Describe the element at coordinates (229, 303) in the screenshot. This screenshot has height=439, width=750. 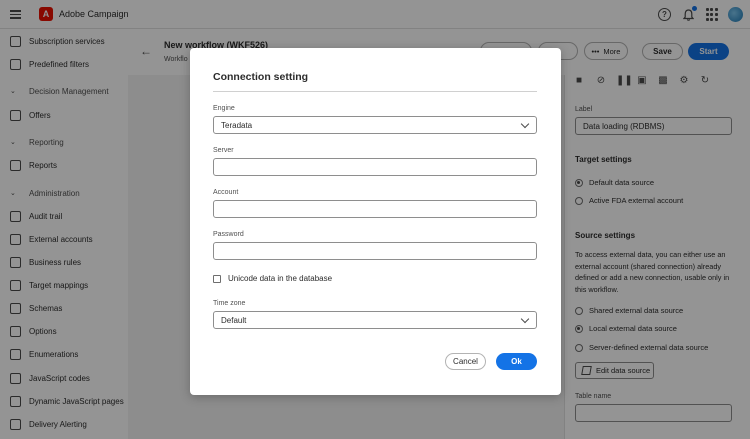
I see `timezone-label: Time zone` at that location.